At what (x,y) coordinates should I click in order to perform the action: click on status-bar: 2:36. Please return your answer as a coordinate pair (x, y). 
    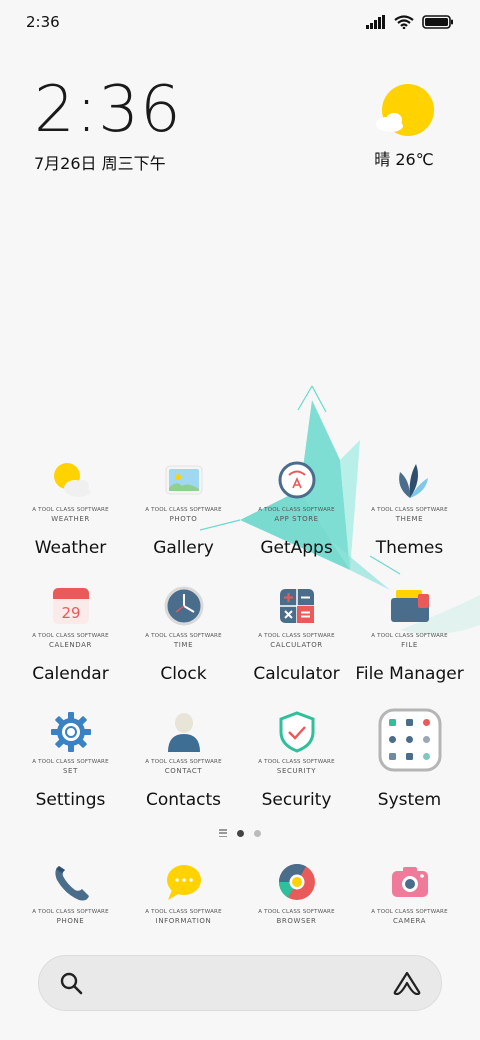
    Looking at the image, I should click on (240, 22).